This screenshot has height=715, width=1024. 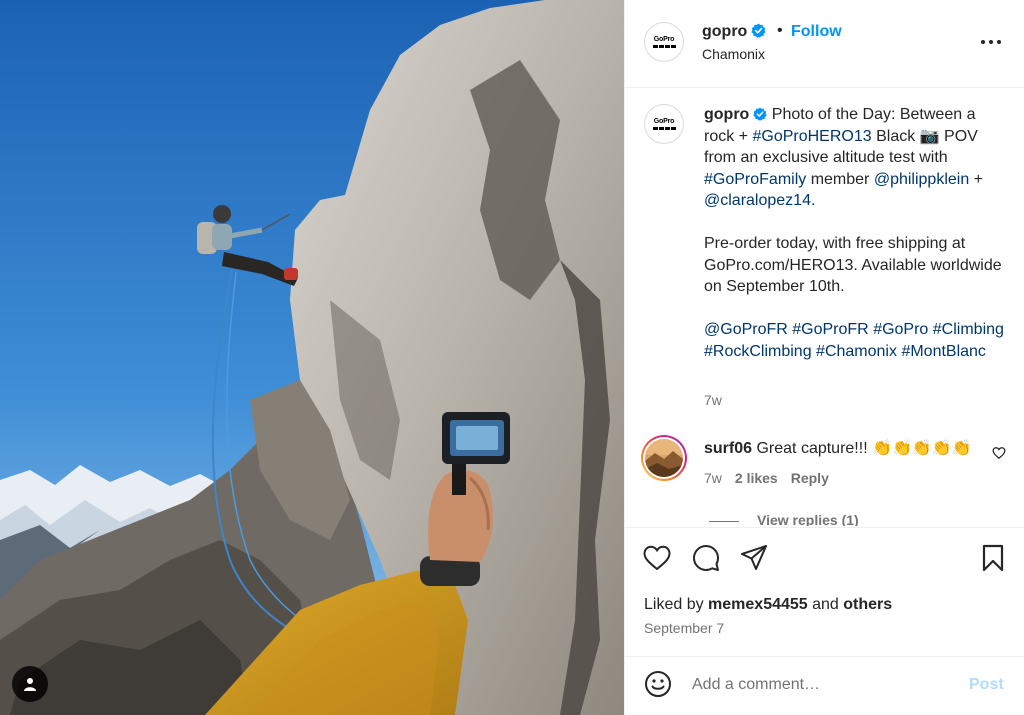 I want to click on hashtag-link: #Chamonix, so click(x=856, y=351).